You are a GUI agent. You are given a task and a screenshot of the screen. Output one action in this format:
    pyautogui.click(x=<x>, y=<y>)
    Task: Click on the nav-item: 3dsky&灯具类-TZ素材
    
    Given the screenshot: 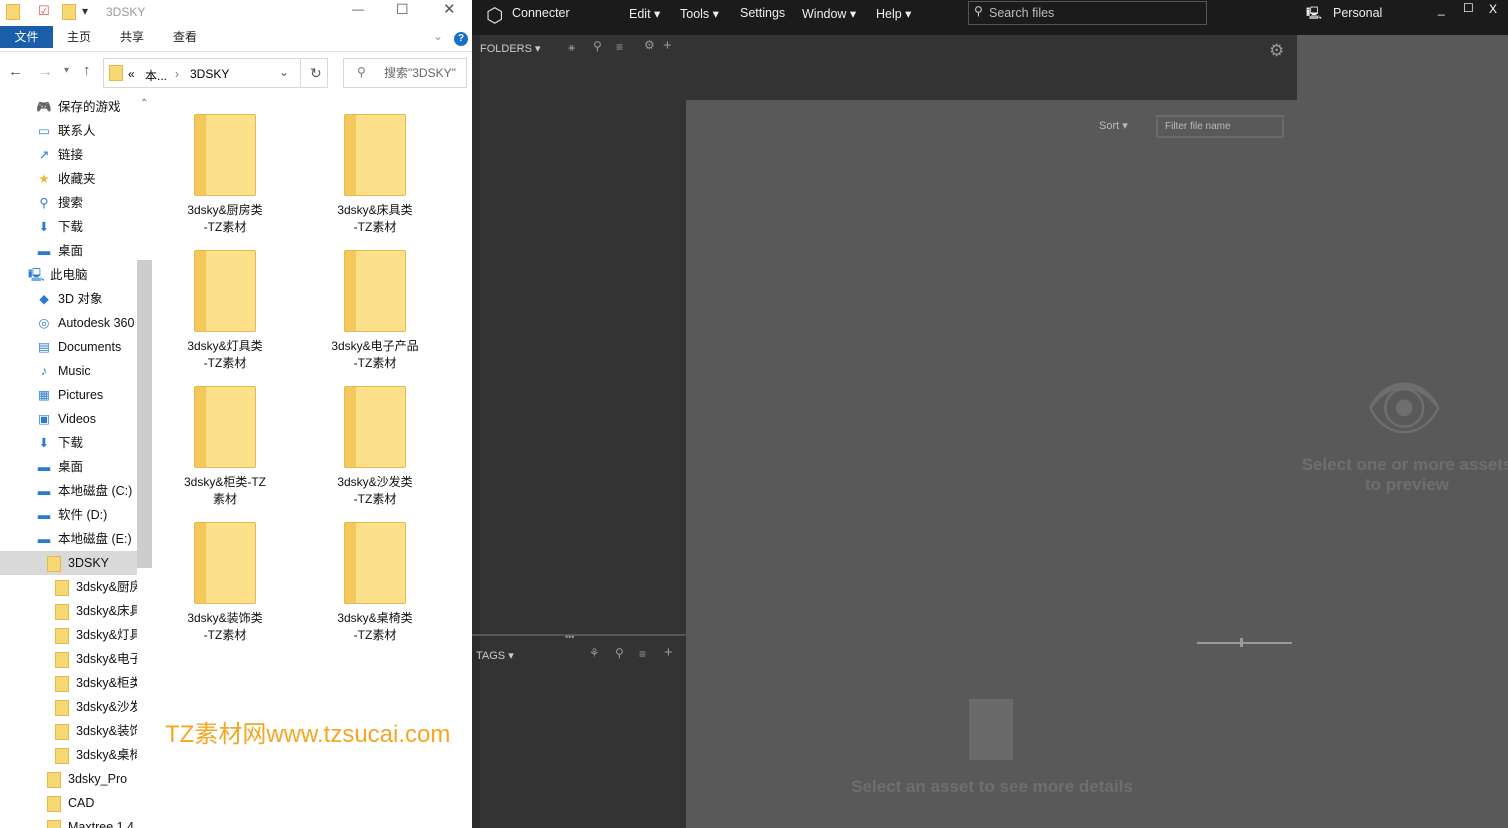 What is the action you would take?
    pyautogui.click(x=95, y=635)
    